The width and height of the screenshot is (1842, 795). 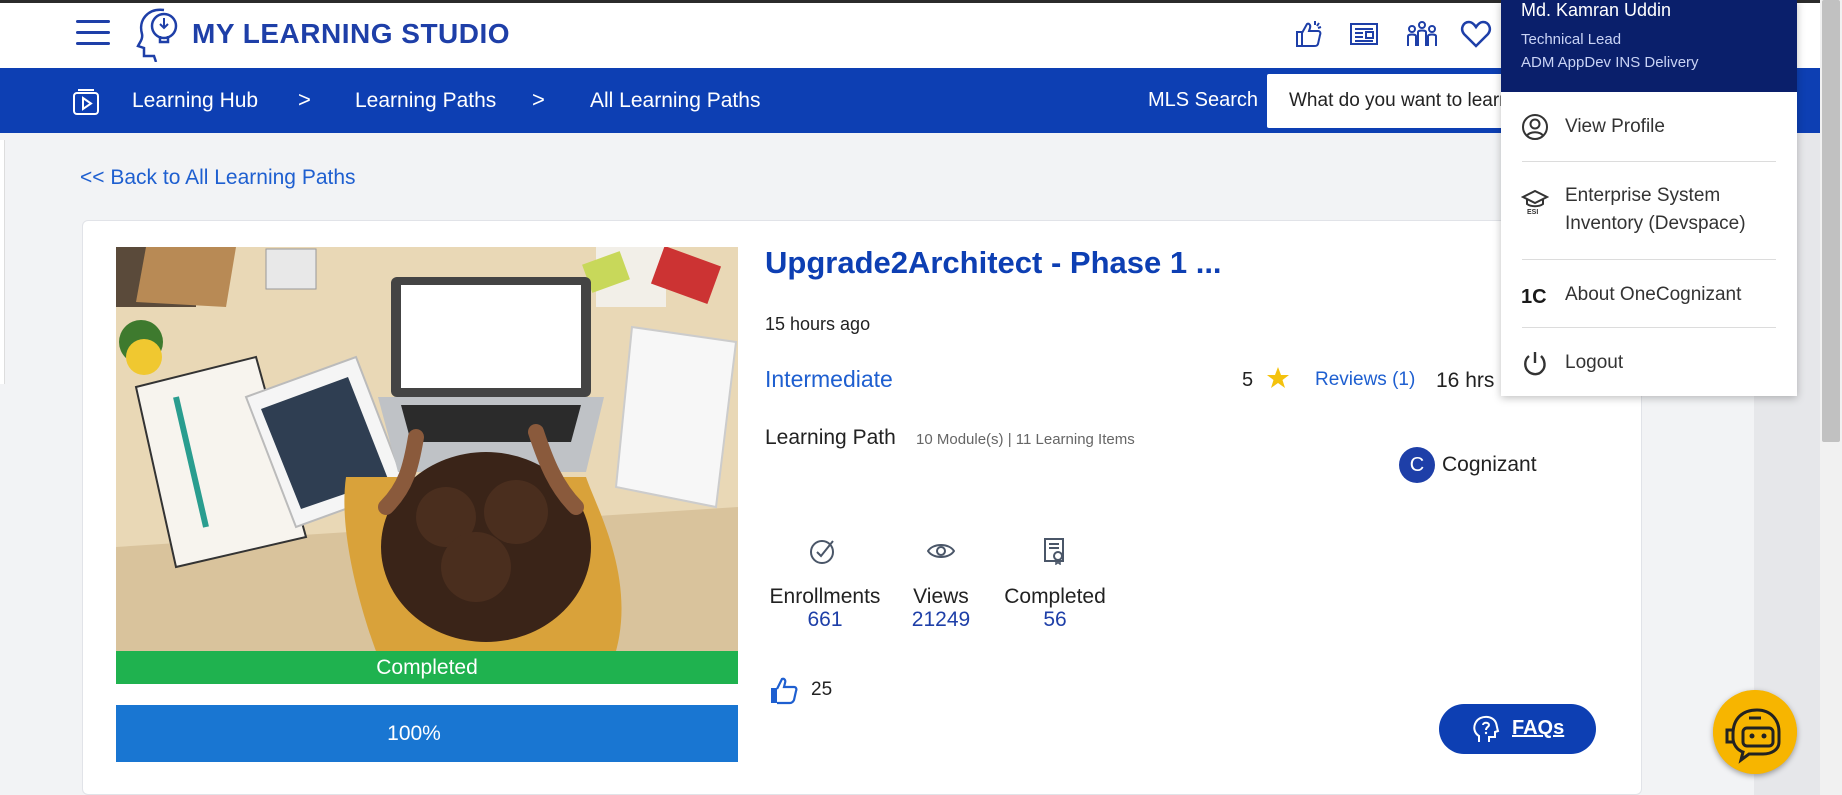 What do you see at coordinates (1025, 439) in the screenshot?
I see `modules-count-text: 10 Module(s) | 11 Learning Items` at bounding box center [1025, 439].